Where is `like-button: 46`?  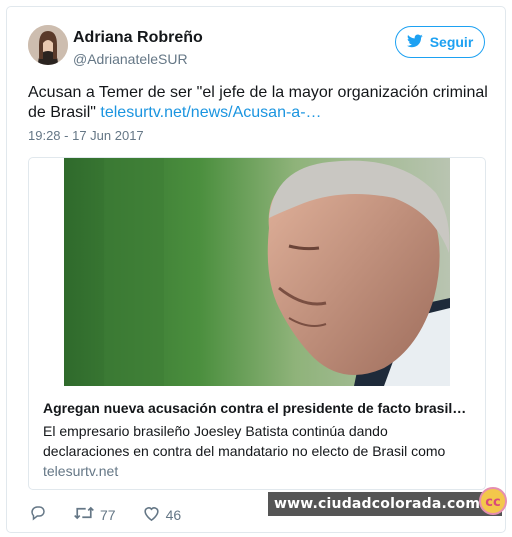
like-button: 46 is located at coordinates (162, 514).